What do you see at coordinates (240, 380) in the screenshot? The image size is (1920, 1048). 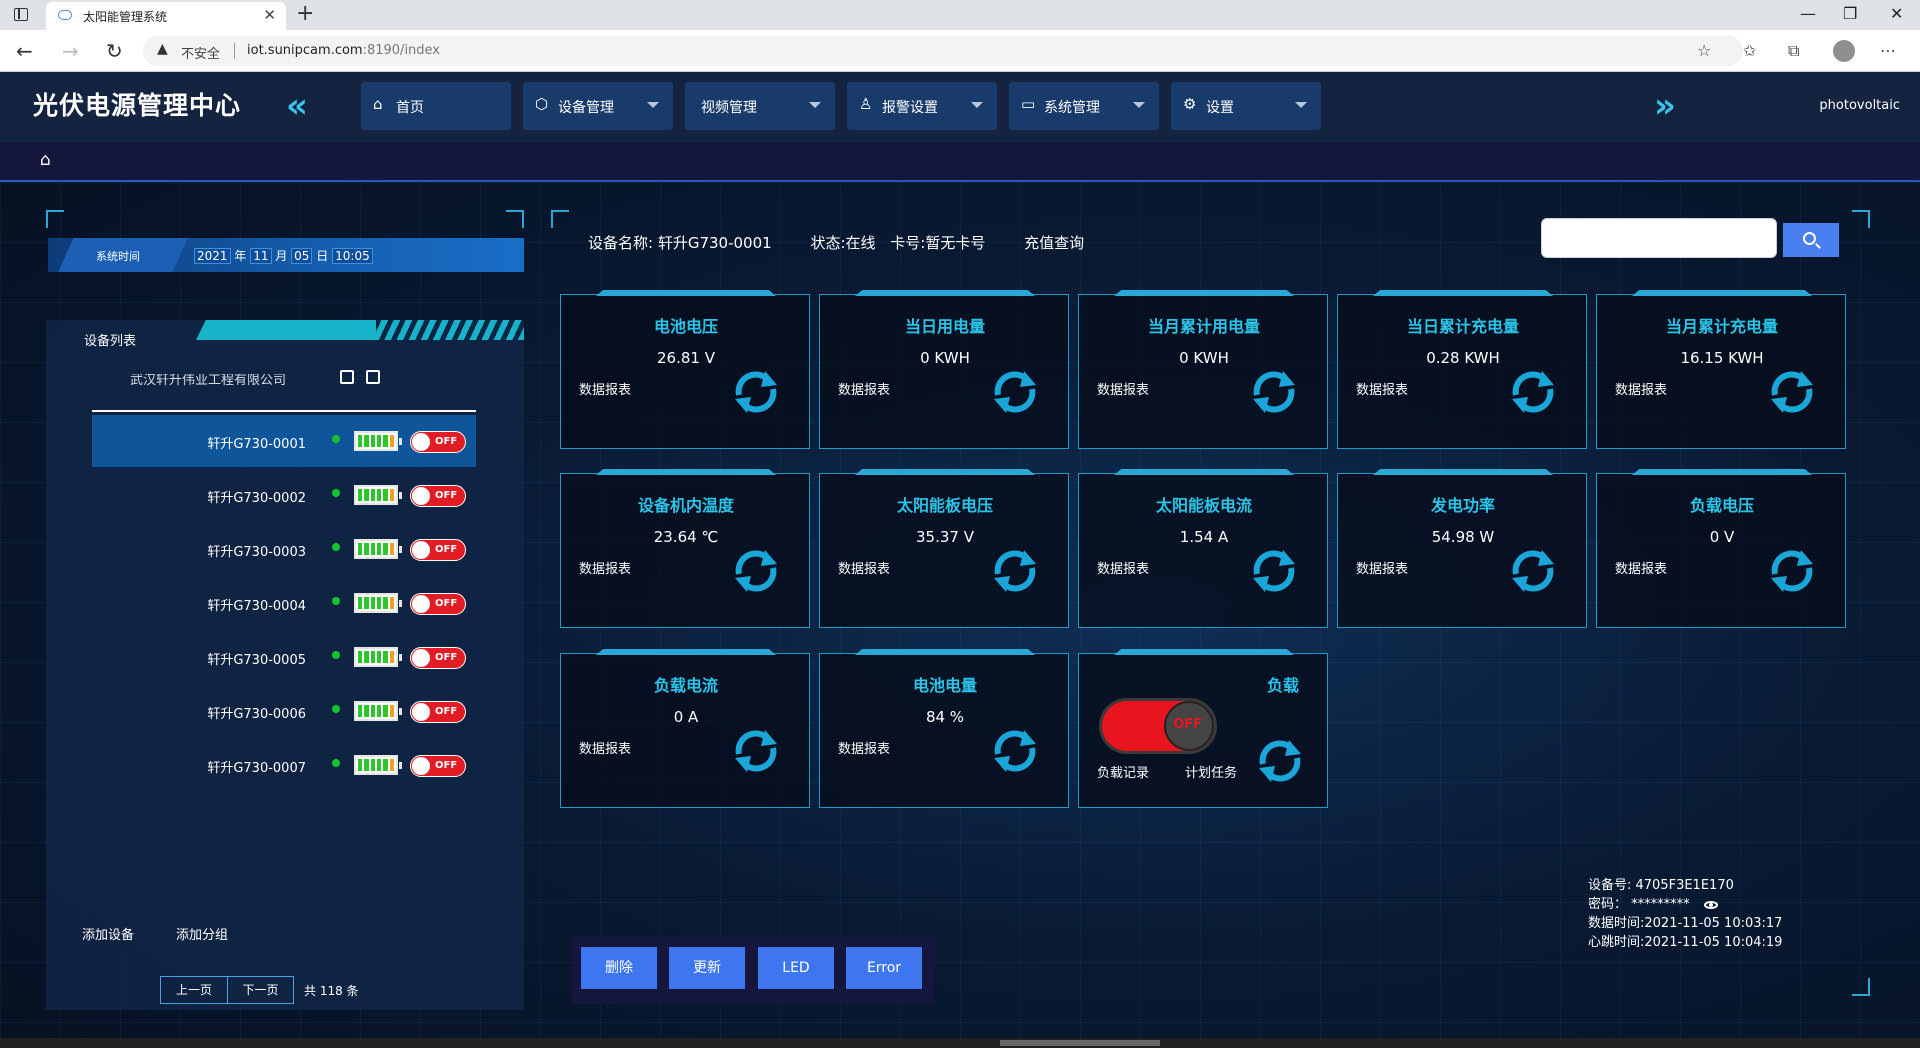 I see `company-name: 武汉轩升伟业工程有限公司` at bounding box center [240, 380].